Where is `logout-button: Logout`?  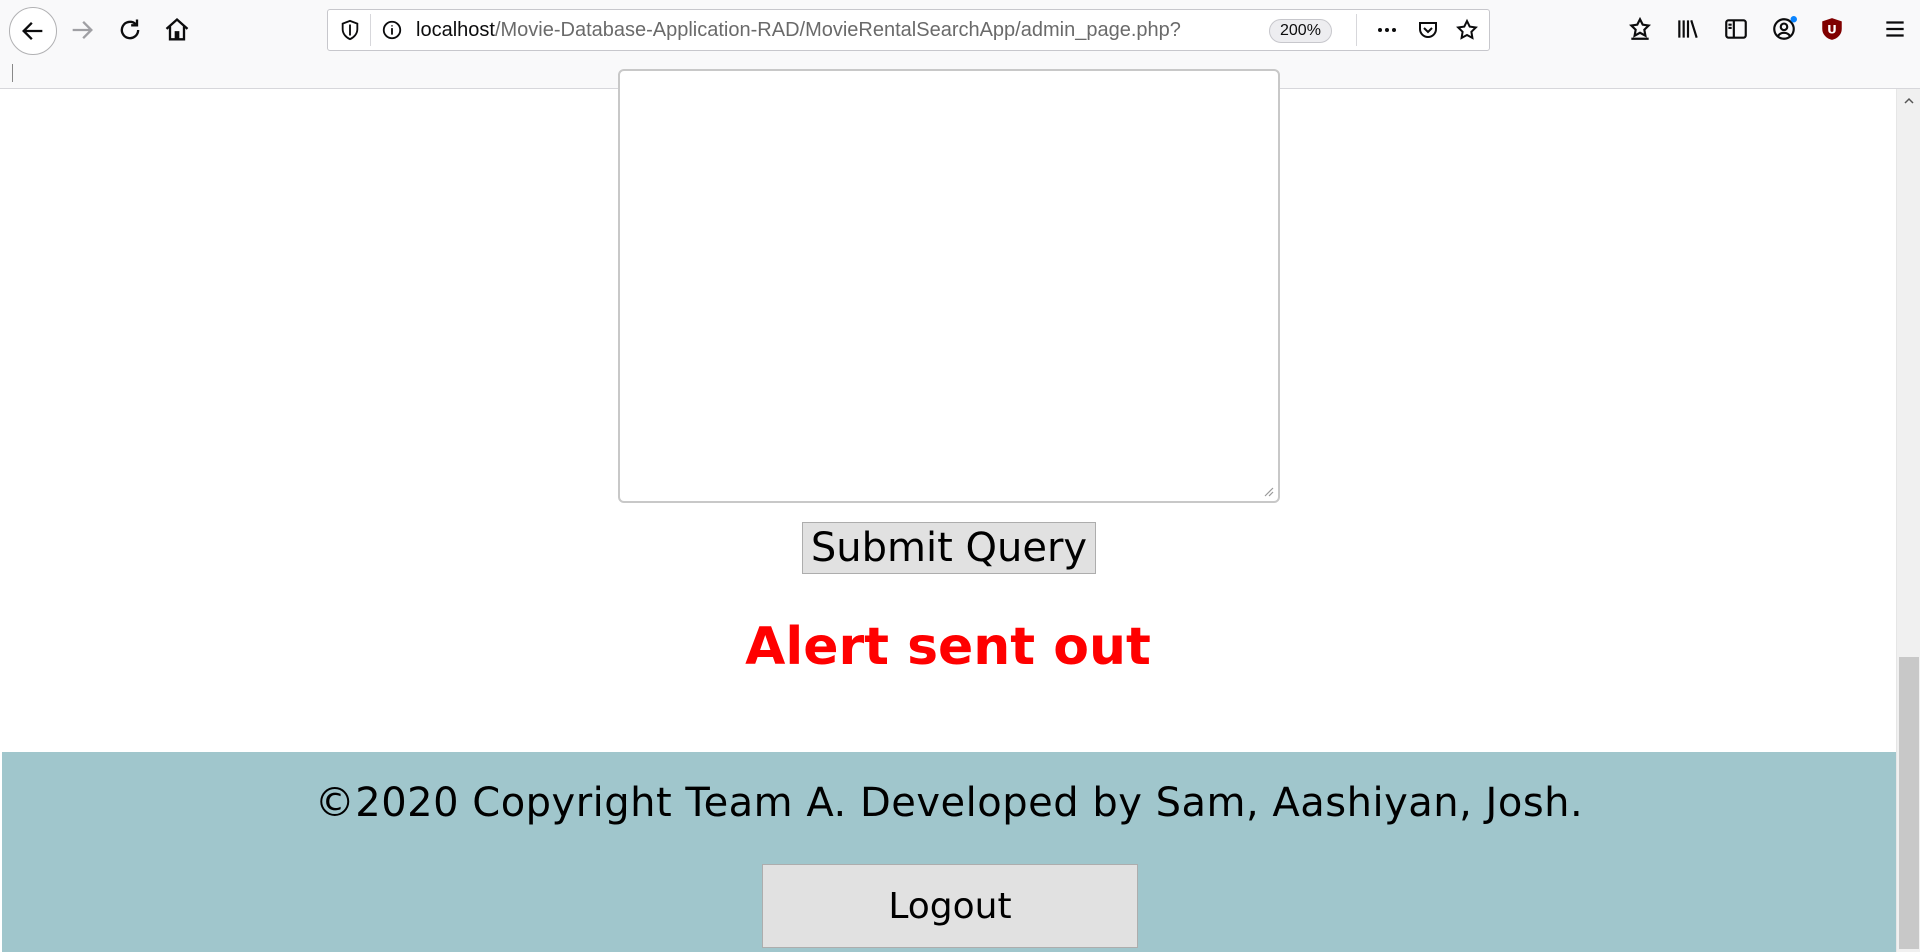 logout-button: Logout is located at coordinates (950, 906).